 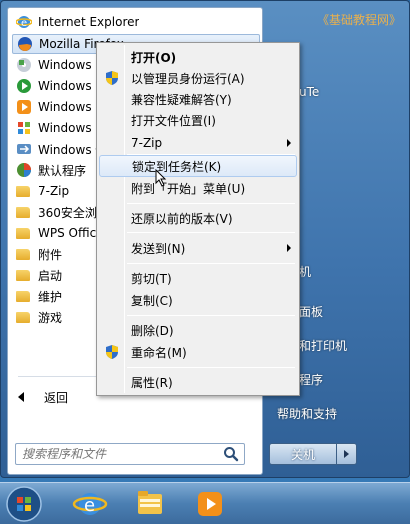 What do you see at coordinates (309, 92) in the screenshot?
I see `right-item-user-folder: uTe` at bounding box center [309, 92].